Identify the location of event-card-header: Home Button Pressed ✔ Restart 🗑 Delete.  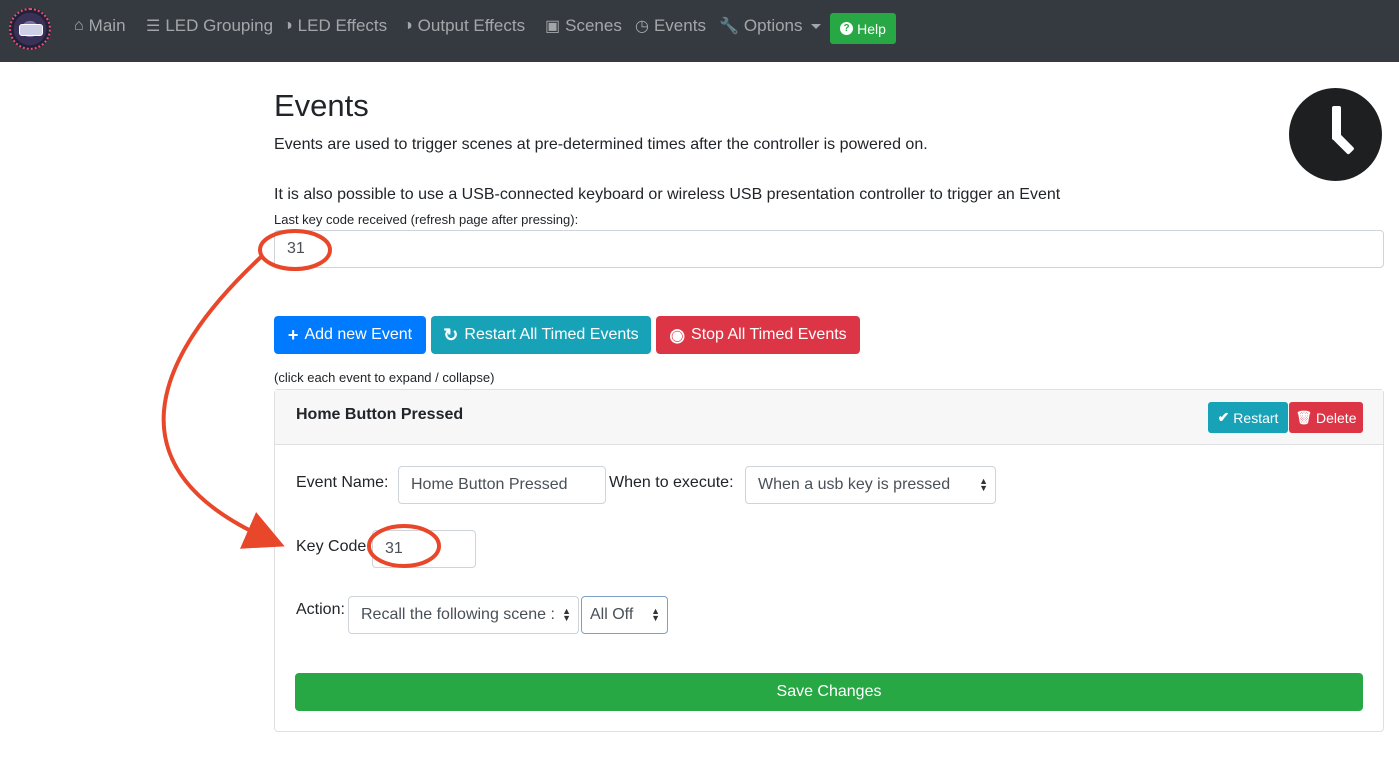
(829, 417).